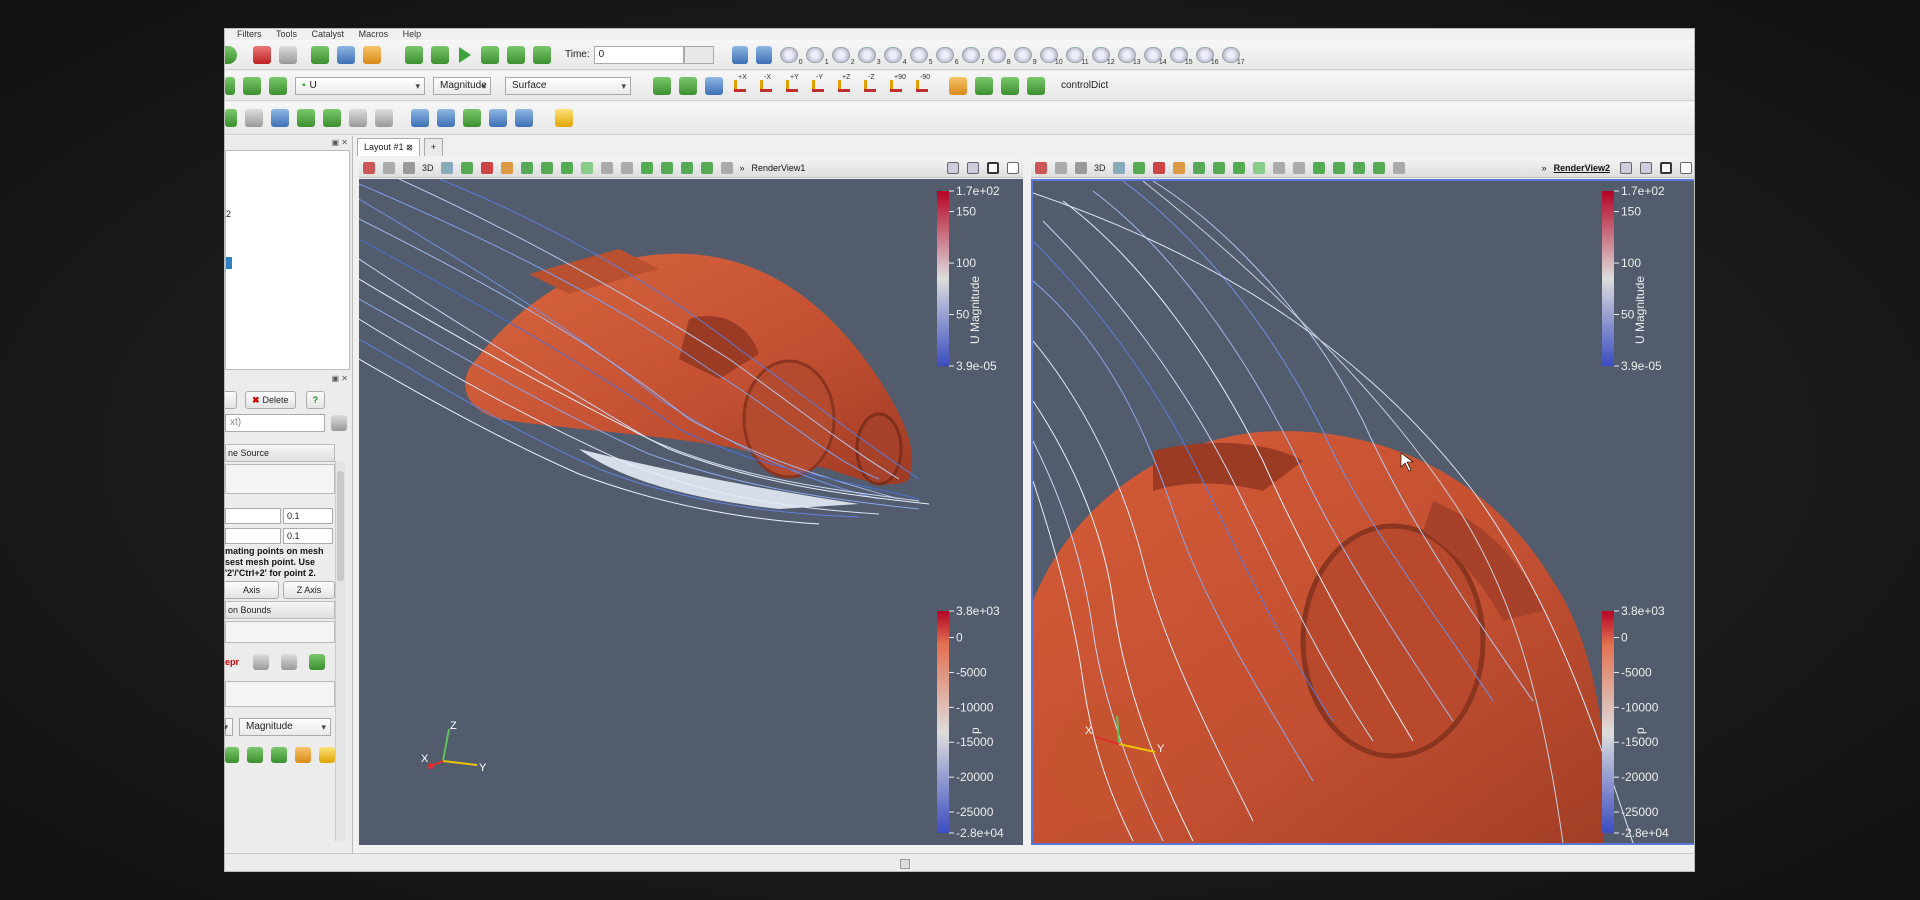  I want to click on rescale-visible-icon, so click(303, 755).